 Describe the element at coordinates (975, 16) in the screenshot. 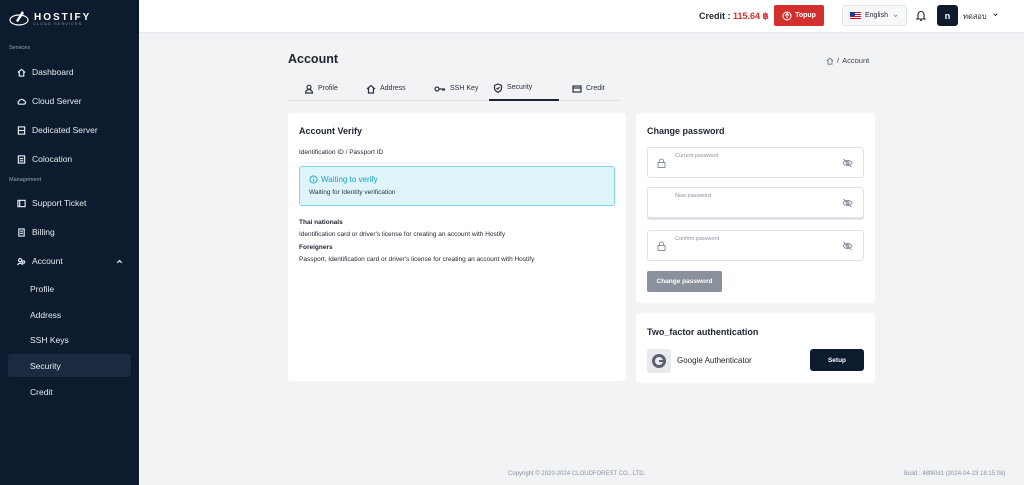

I see `username: ทดสอบ` at that location.